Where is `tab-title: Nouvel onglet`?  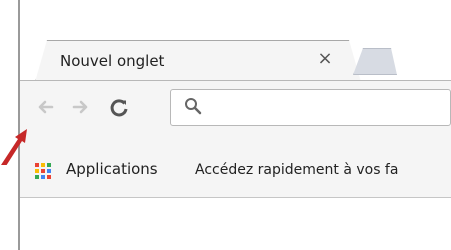
tab-title: Nouvel onglet is located at coordinates (112, 61).